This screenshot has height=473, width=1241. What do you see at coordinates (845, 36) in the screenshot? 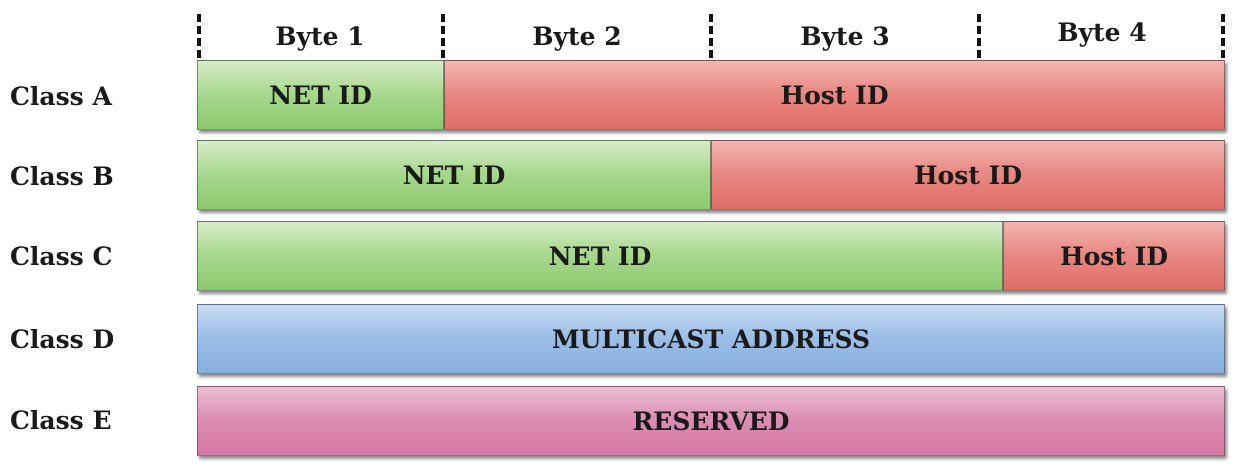
I see `byte-label-3: Byte 3` at bounding box center [845, 36].